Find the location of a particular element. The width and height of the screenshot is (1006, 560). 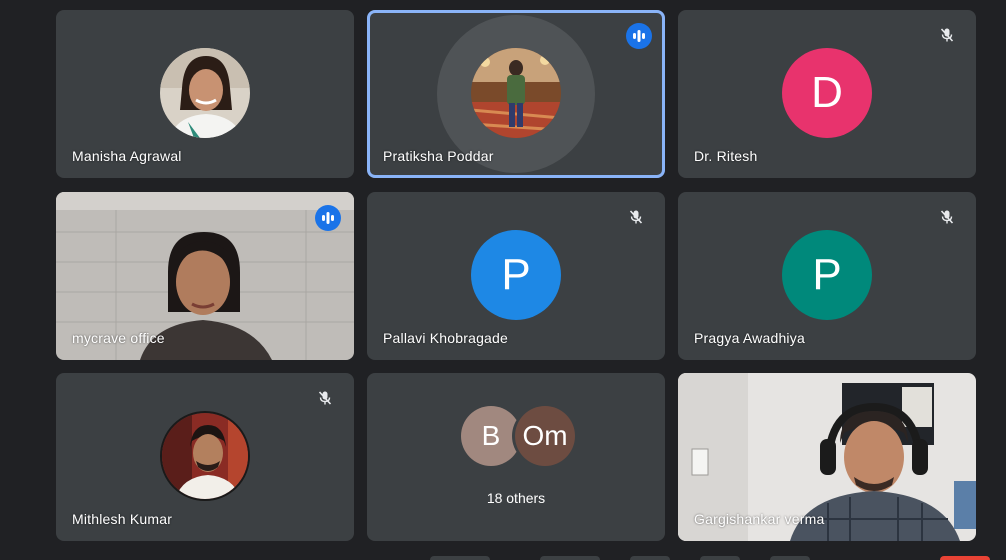

participant-tile-mycrave: mycrave office is located at coordinates (205, 276).